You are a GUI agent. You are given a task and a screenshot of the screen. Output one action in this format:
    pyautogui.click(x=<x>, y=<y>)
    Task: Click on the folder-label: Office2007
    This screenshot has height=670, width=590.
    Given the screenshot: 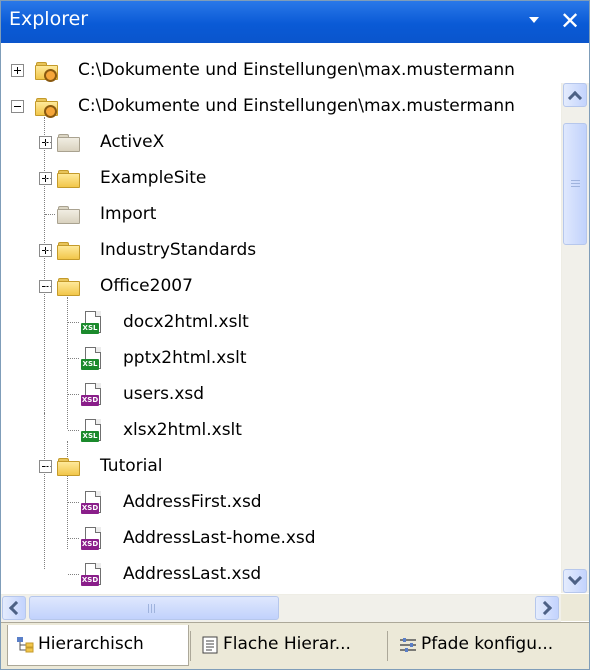 What is the action you would take?
    pyautogui.click(x=146, y=286)
    